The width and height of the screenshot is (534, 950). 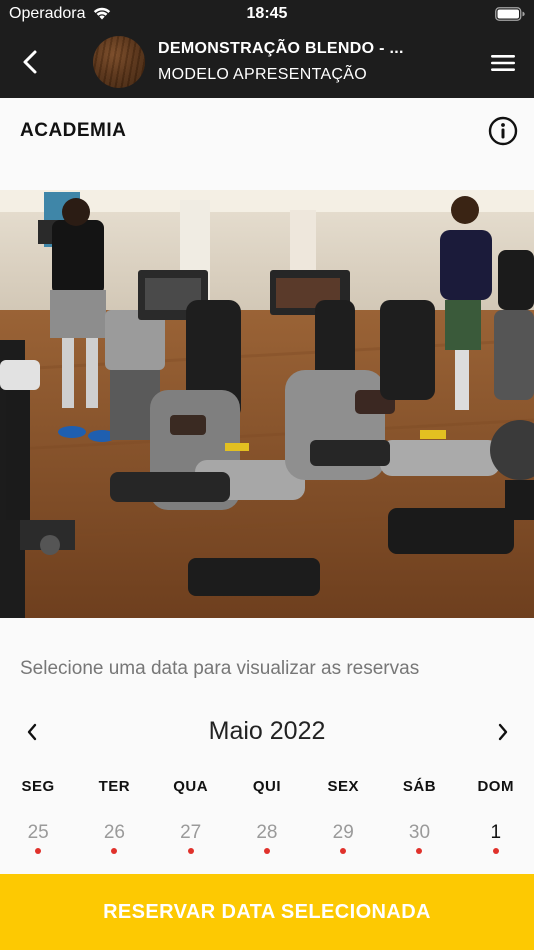 I want to click on weekday-label: TER, so click(x=114, y=786).